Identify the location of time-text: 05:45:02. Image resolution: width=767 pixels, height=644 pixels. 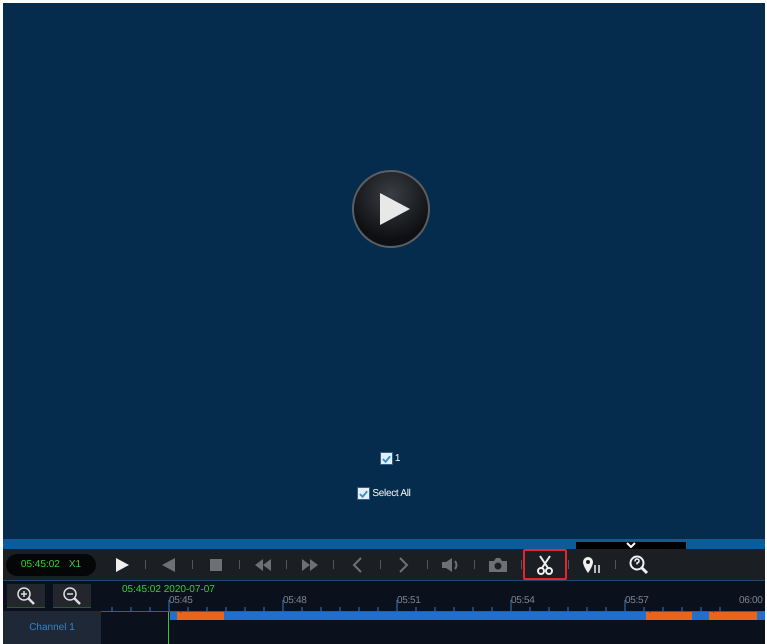
(40, 564).